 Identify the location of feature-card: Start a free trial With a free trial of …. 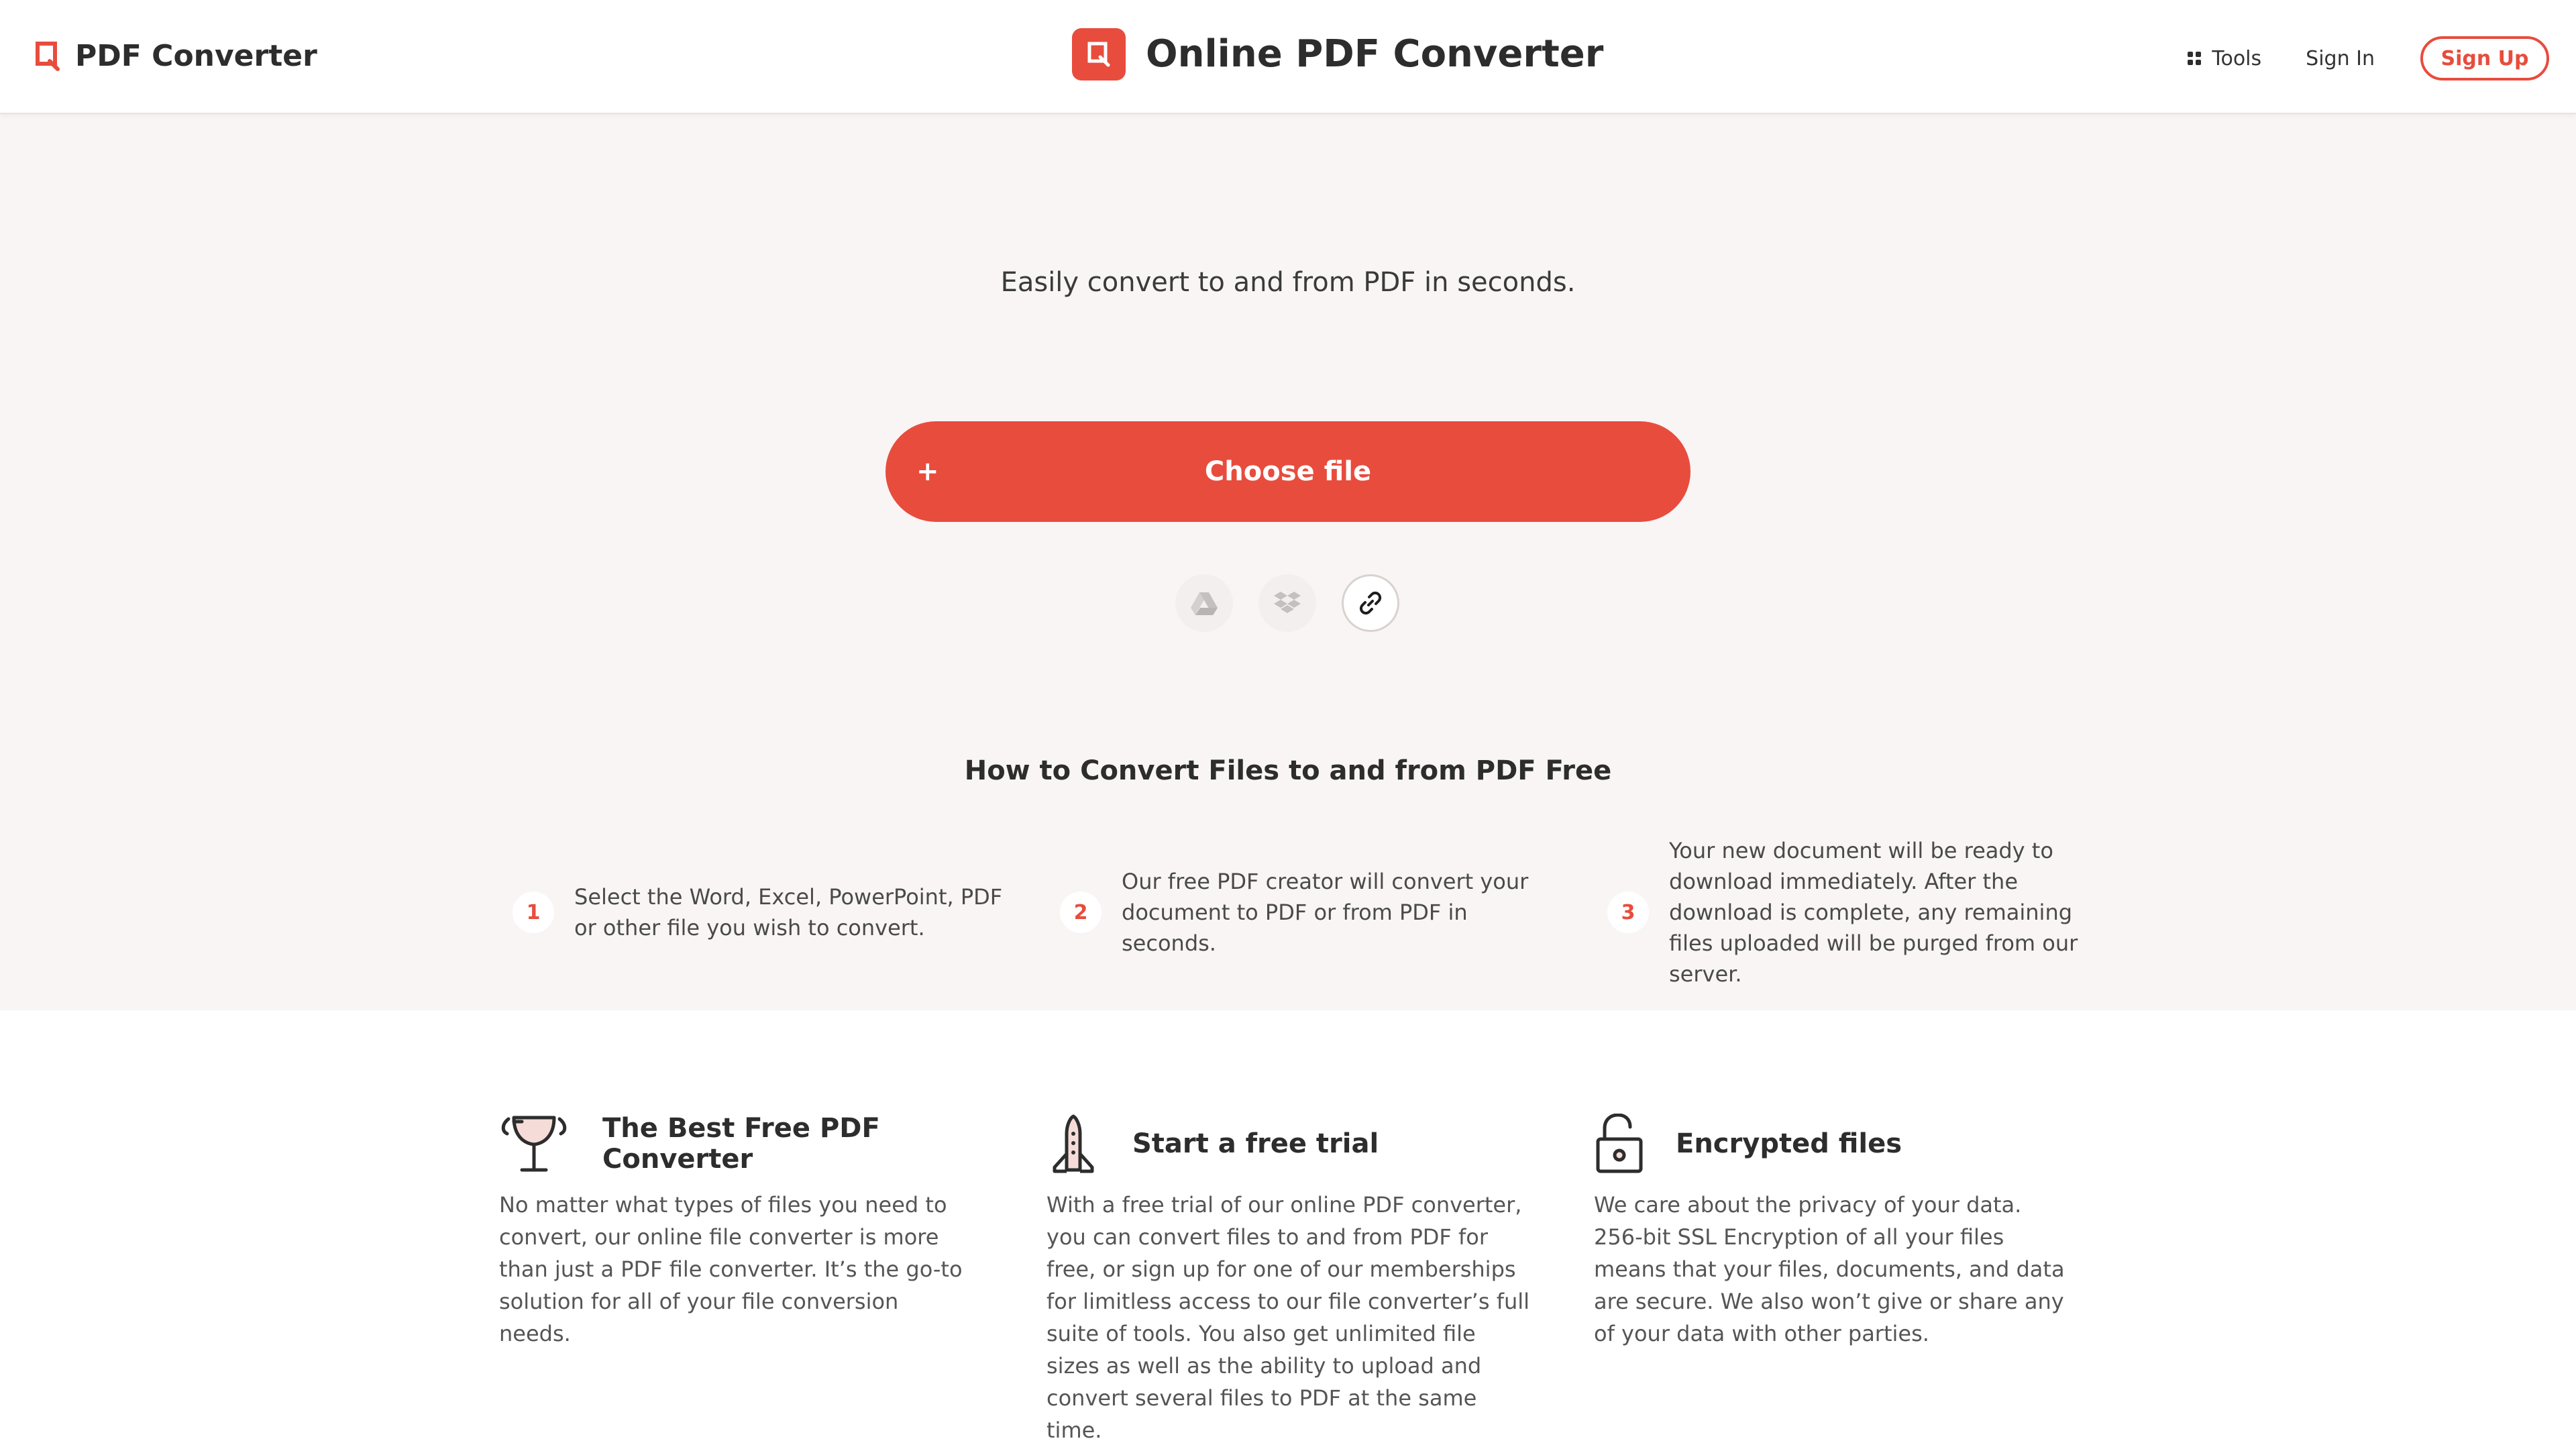
(1287, 1280).